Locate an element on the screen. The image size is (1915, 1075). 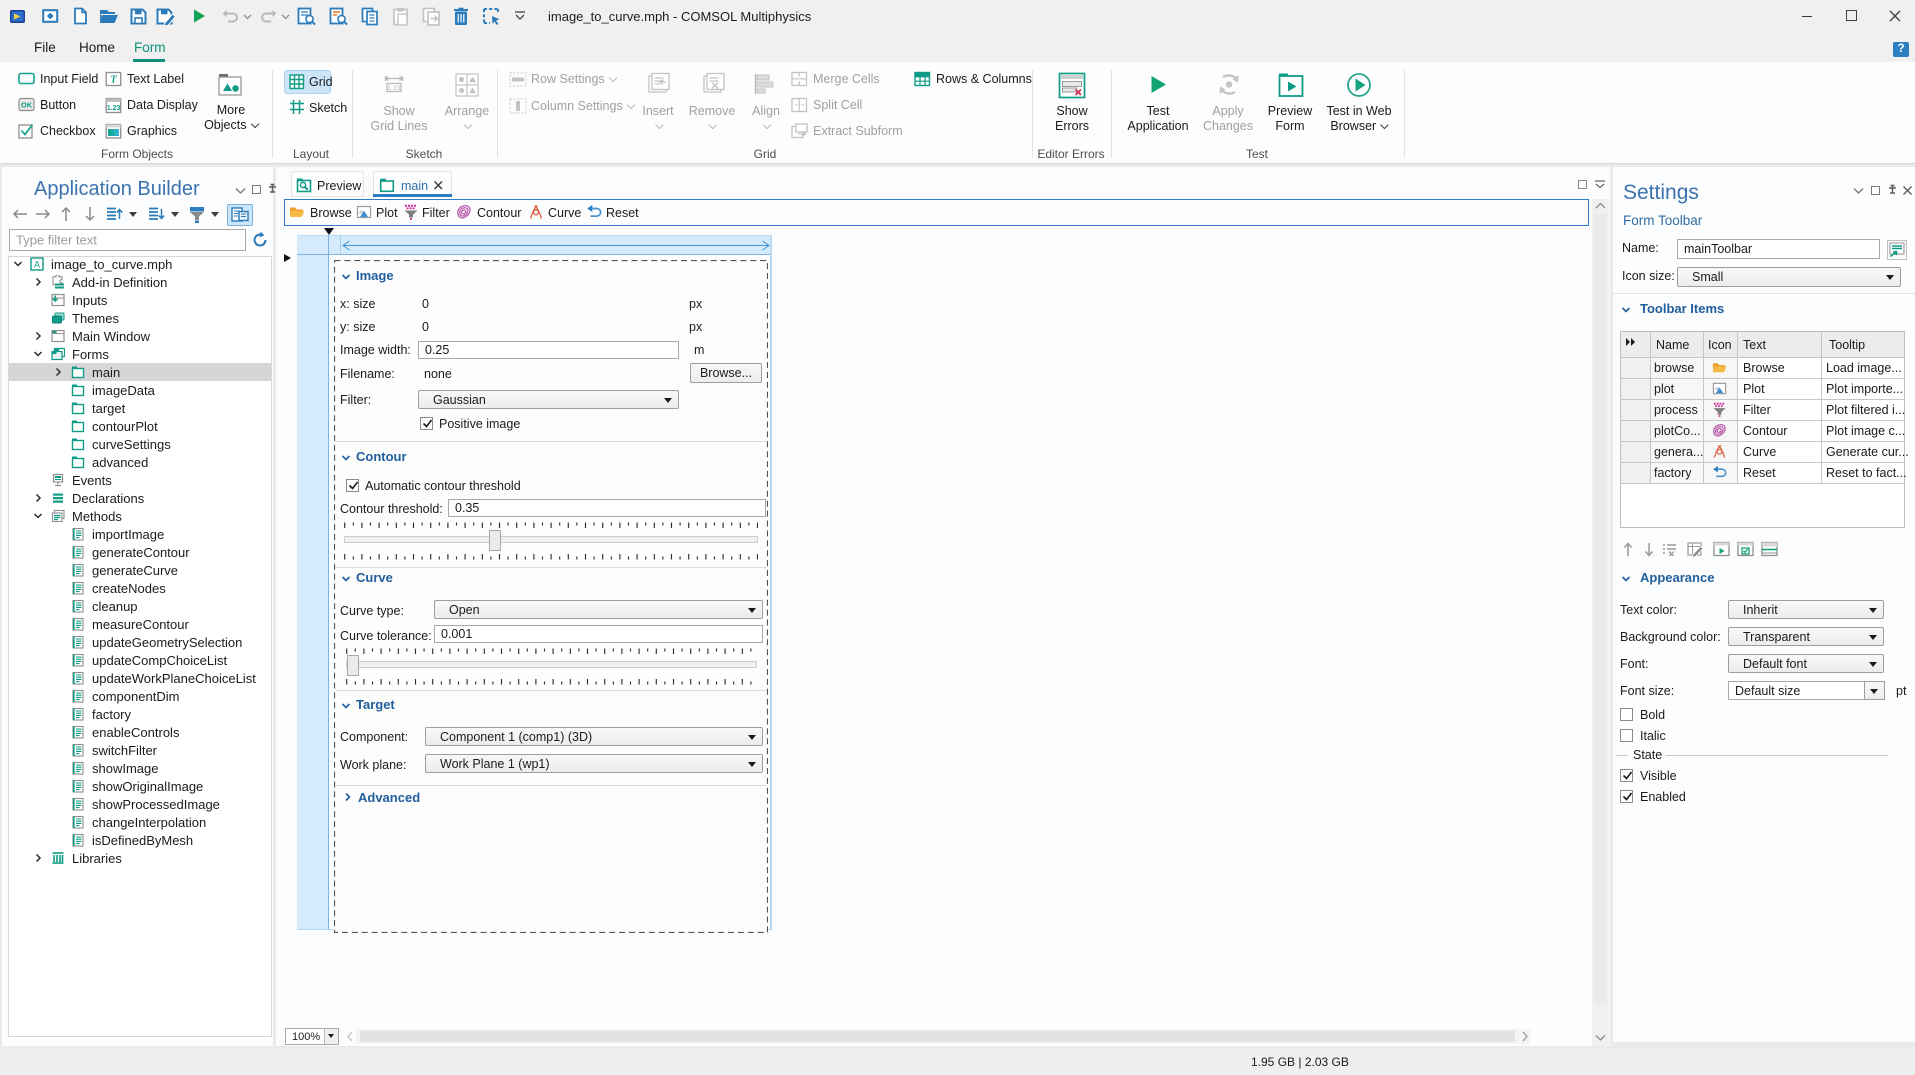
svg-text: OK is located at coordinates (27, 105).